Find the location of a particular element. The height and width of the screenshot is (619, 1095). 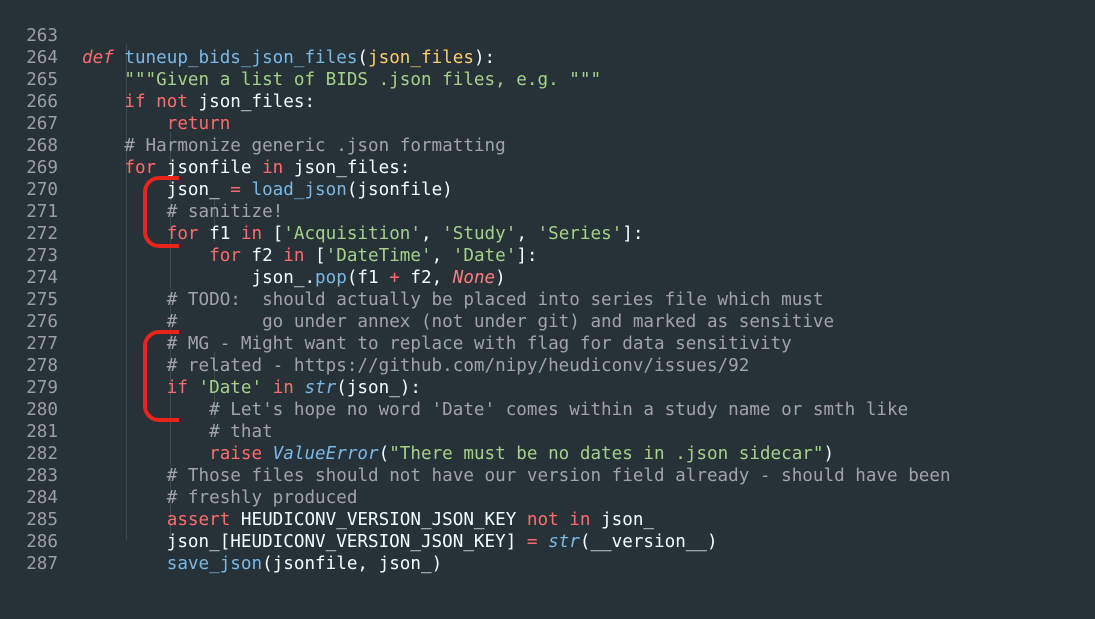

comment: # Harmonize generic .json formatting is located at coordinates (315, 146).